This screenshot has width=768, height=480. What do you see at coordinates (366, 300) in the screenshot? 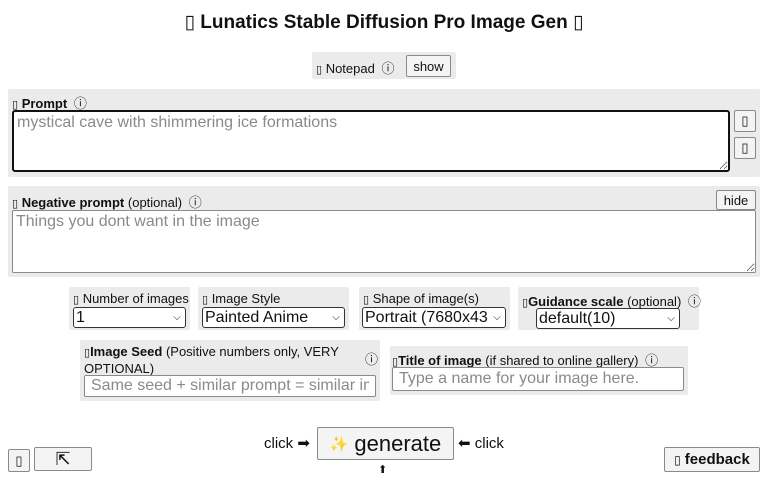
I see `image-shape-icon: ▯` at bounding box center [366, 300].